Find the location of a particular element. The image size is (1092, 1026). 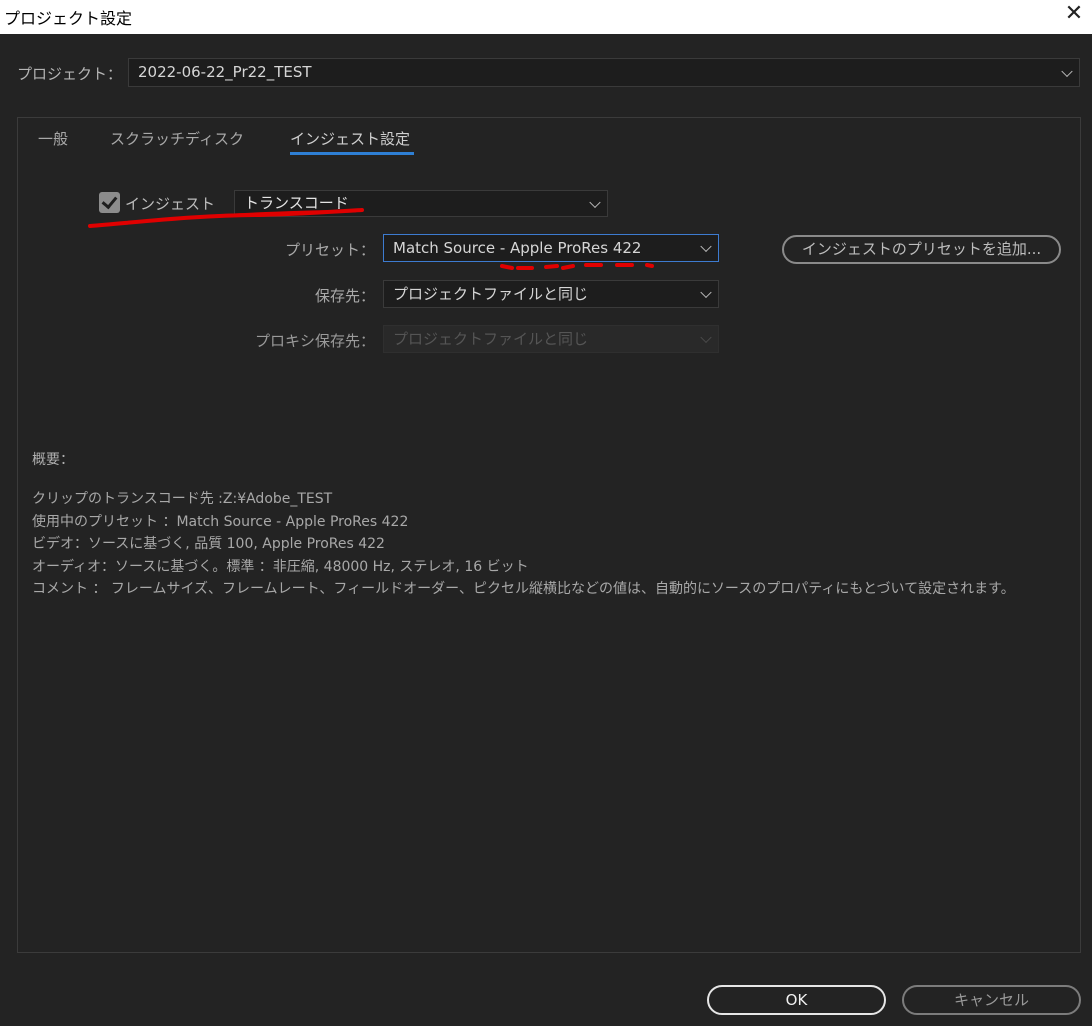

tab-general: 一般 is located at coordinates (53, 138).